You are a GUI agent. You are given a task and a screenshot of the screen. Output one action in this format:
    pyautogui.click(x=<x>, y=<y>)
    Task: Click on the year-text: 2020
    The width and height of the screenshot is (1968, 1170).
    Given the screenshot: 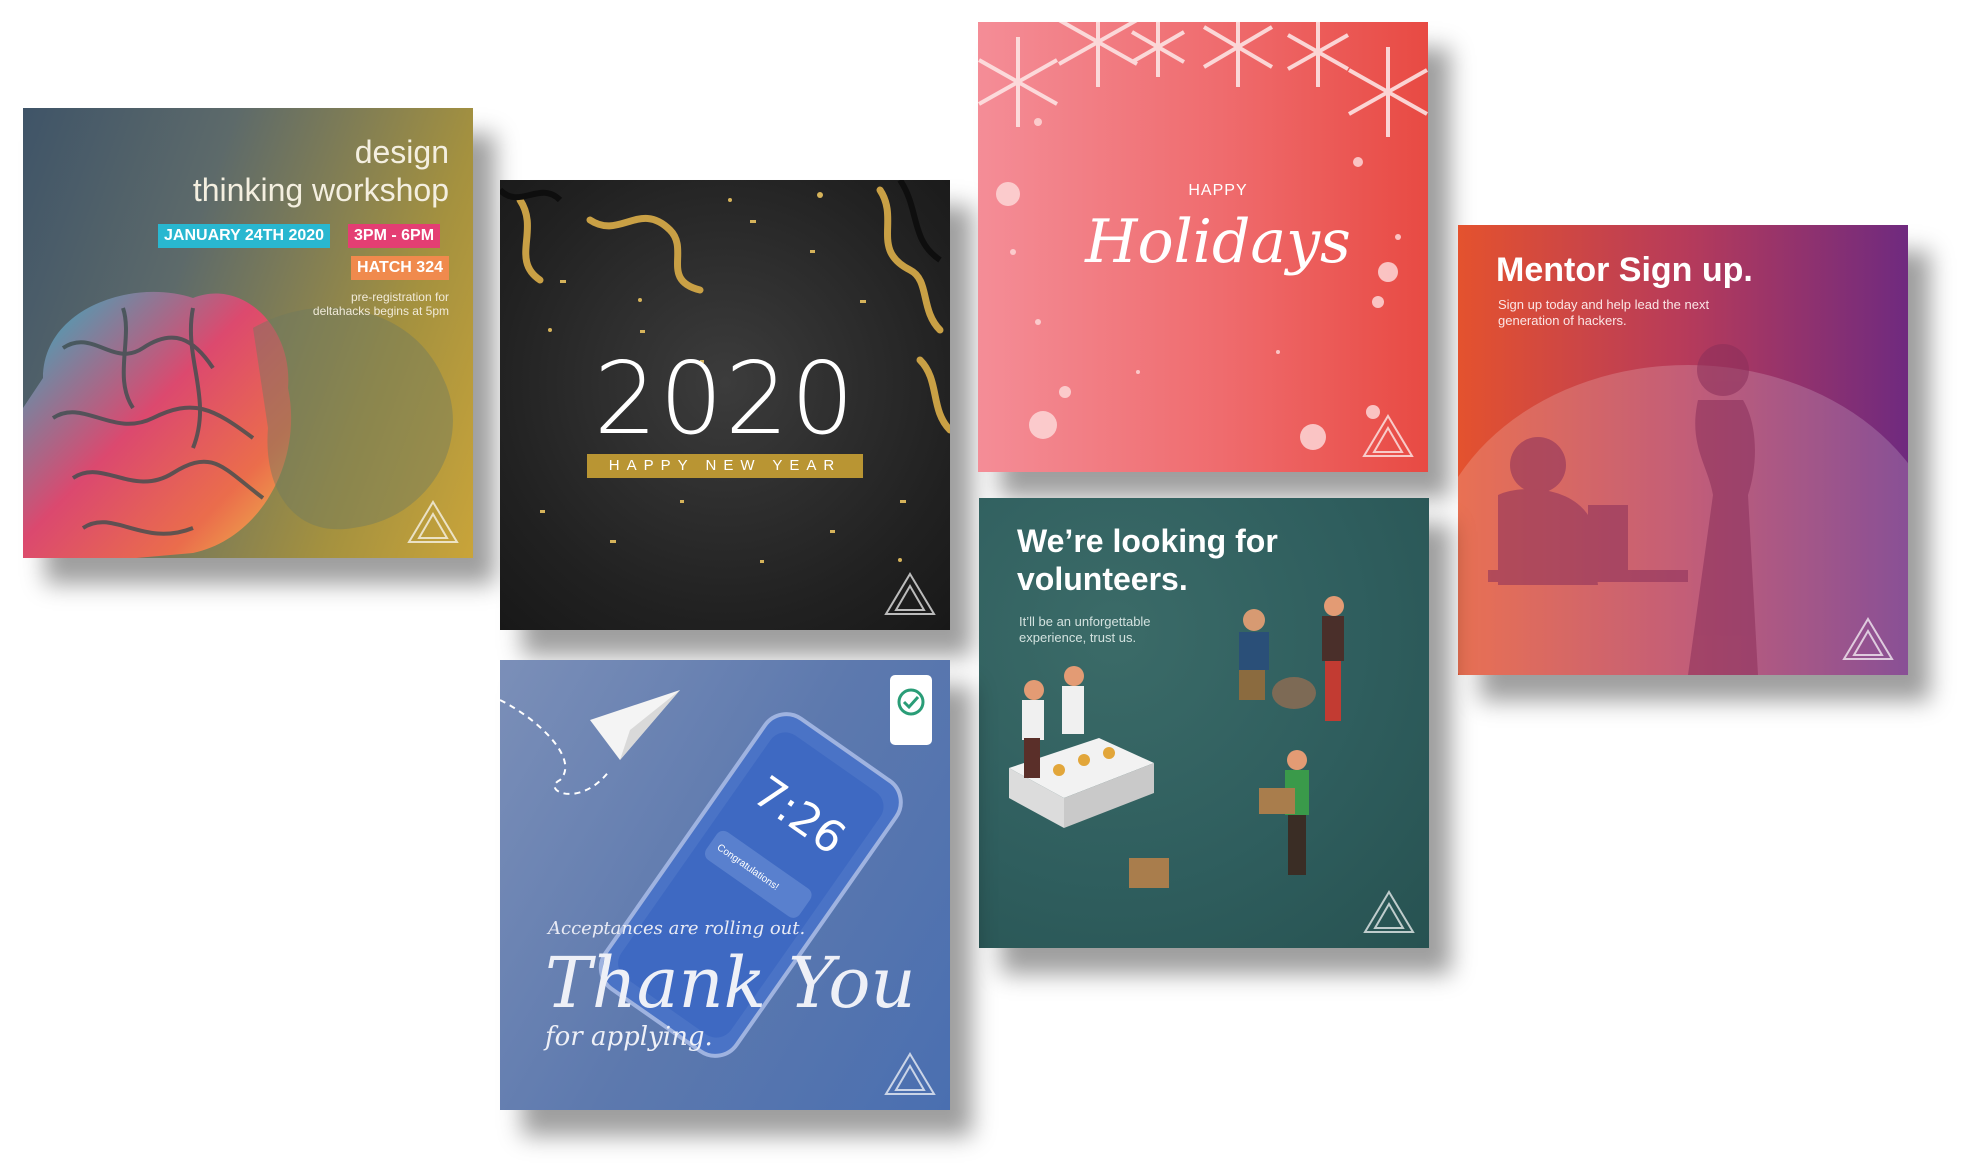 What is the action you would take?
    pyautogui.click(x=725, y=398)
    